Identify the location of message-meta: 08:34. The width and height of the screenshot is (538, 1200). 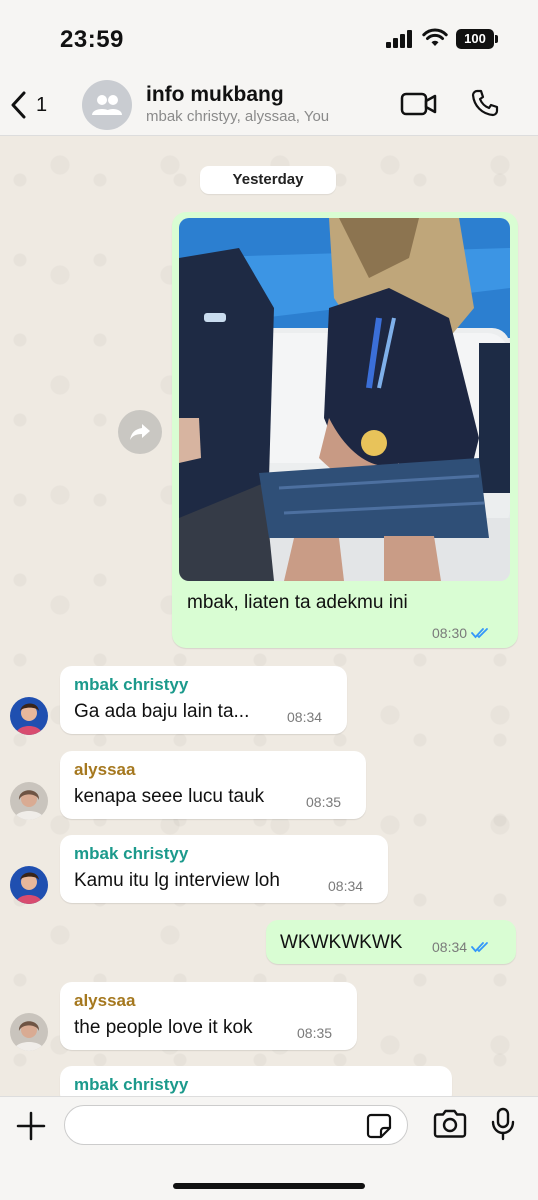
(461, 947).